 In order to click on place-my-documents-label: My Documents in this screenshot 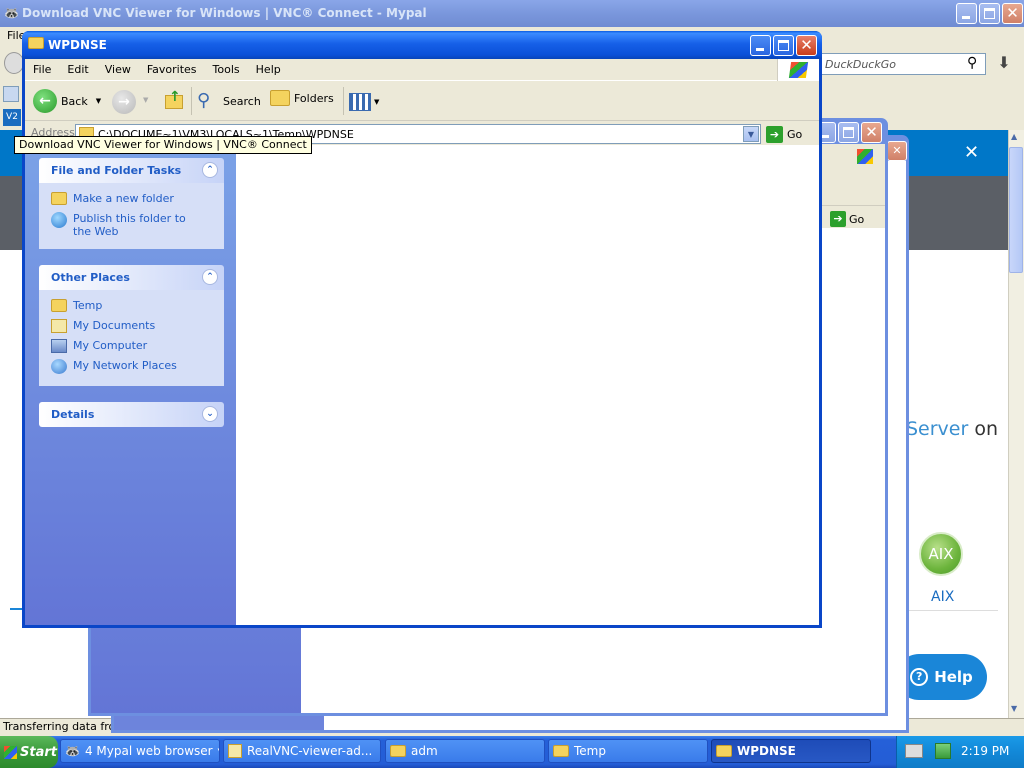, I will do `click(114, 325)`.